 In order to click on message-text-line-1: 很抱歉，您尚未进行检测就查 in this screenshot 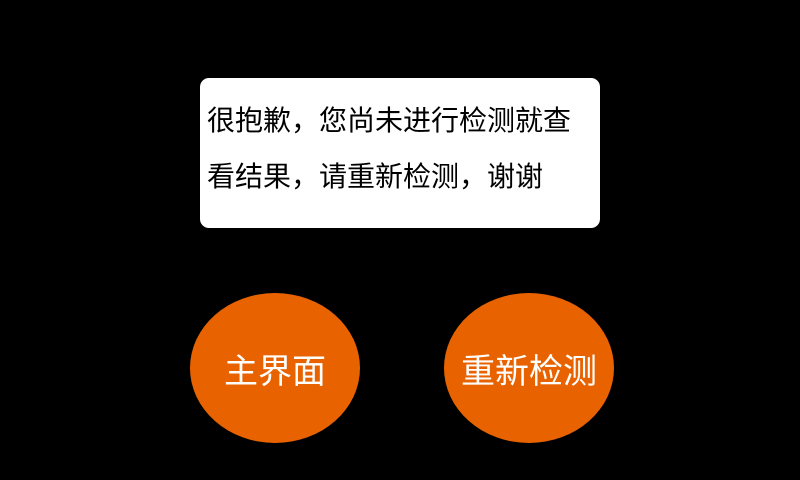, I will do `click(389, 120)`.